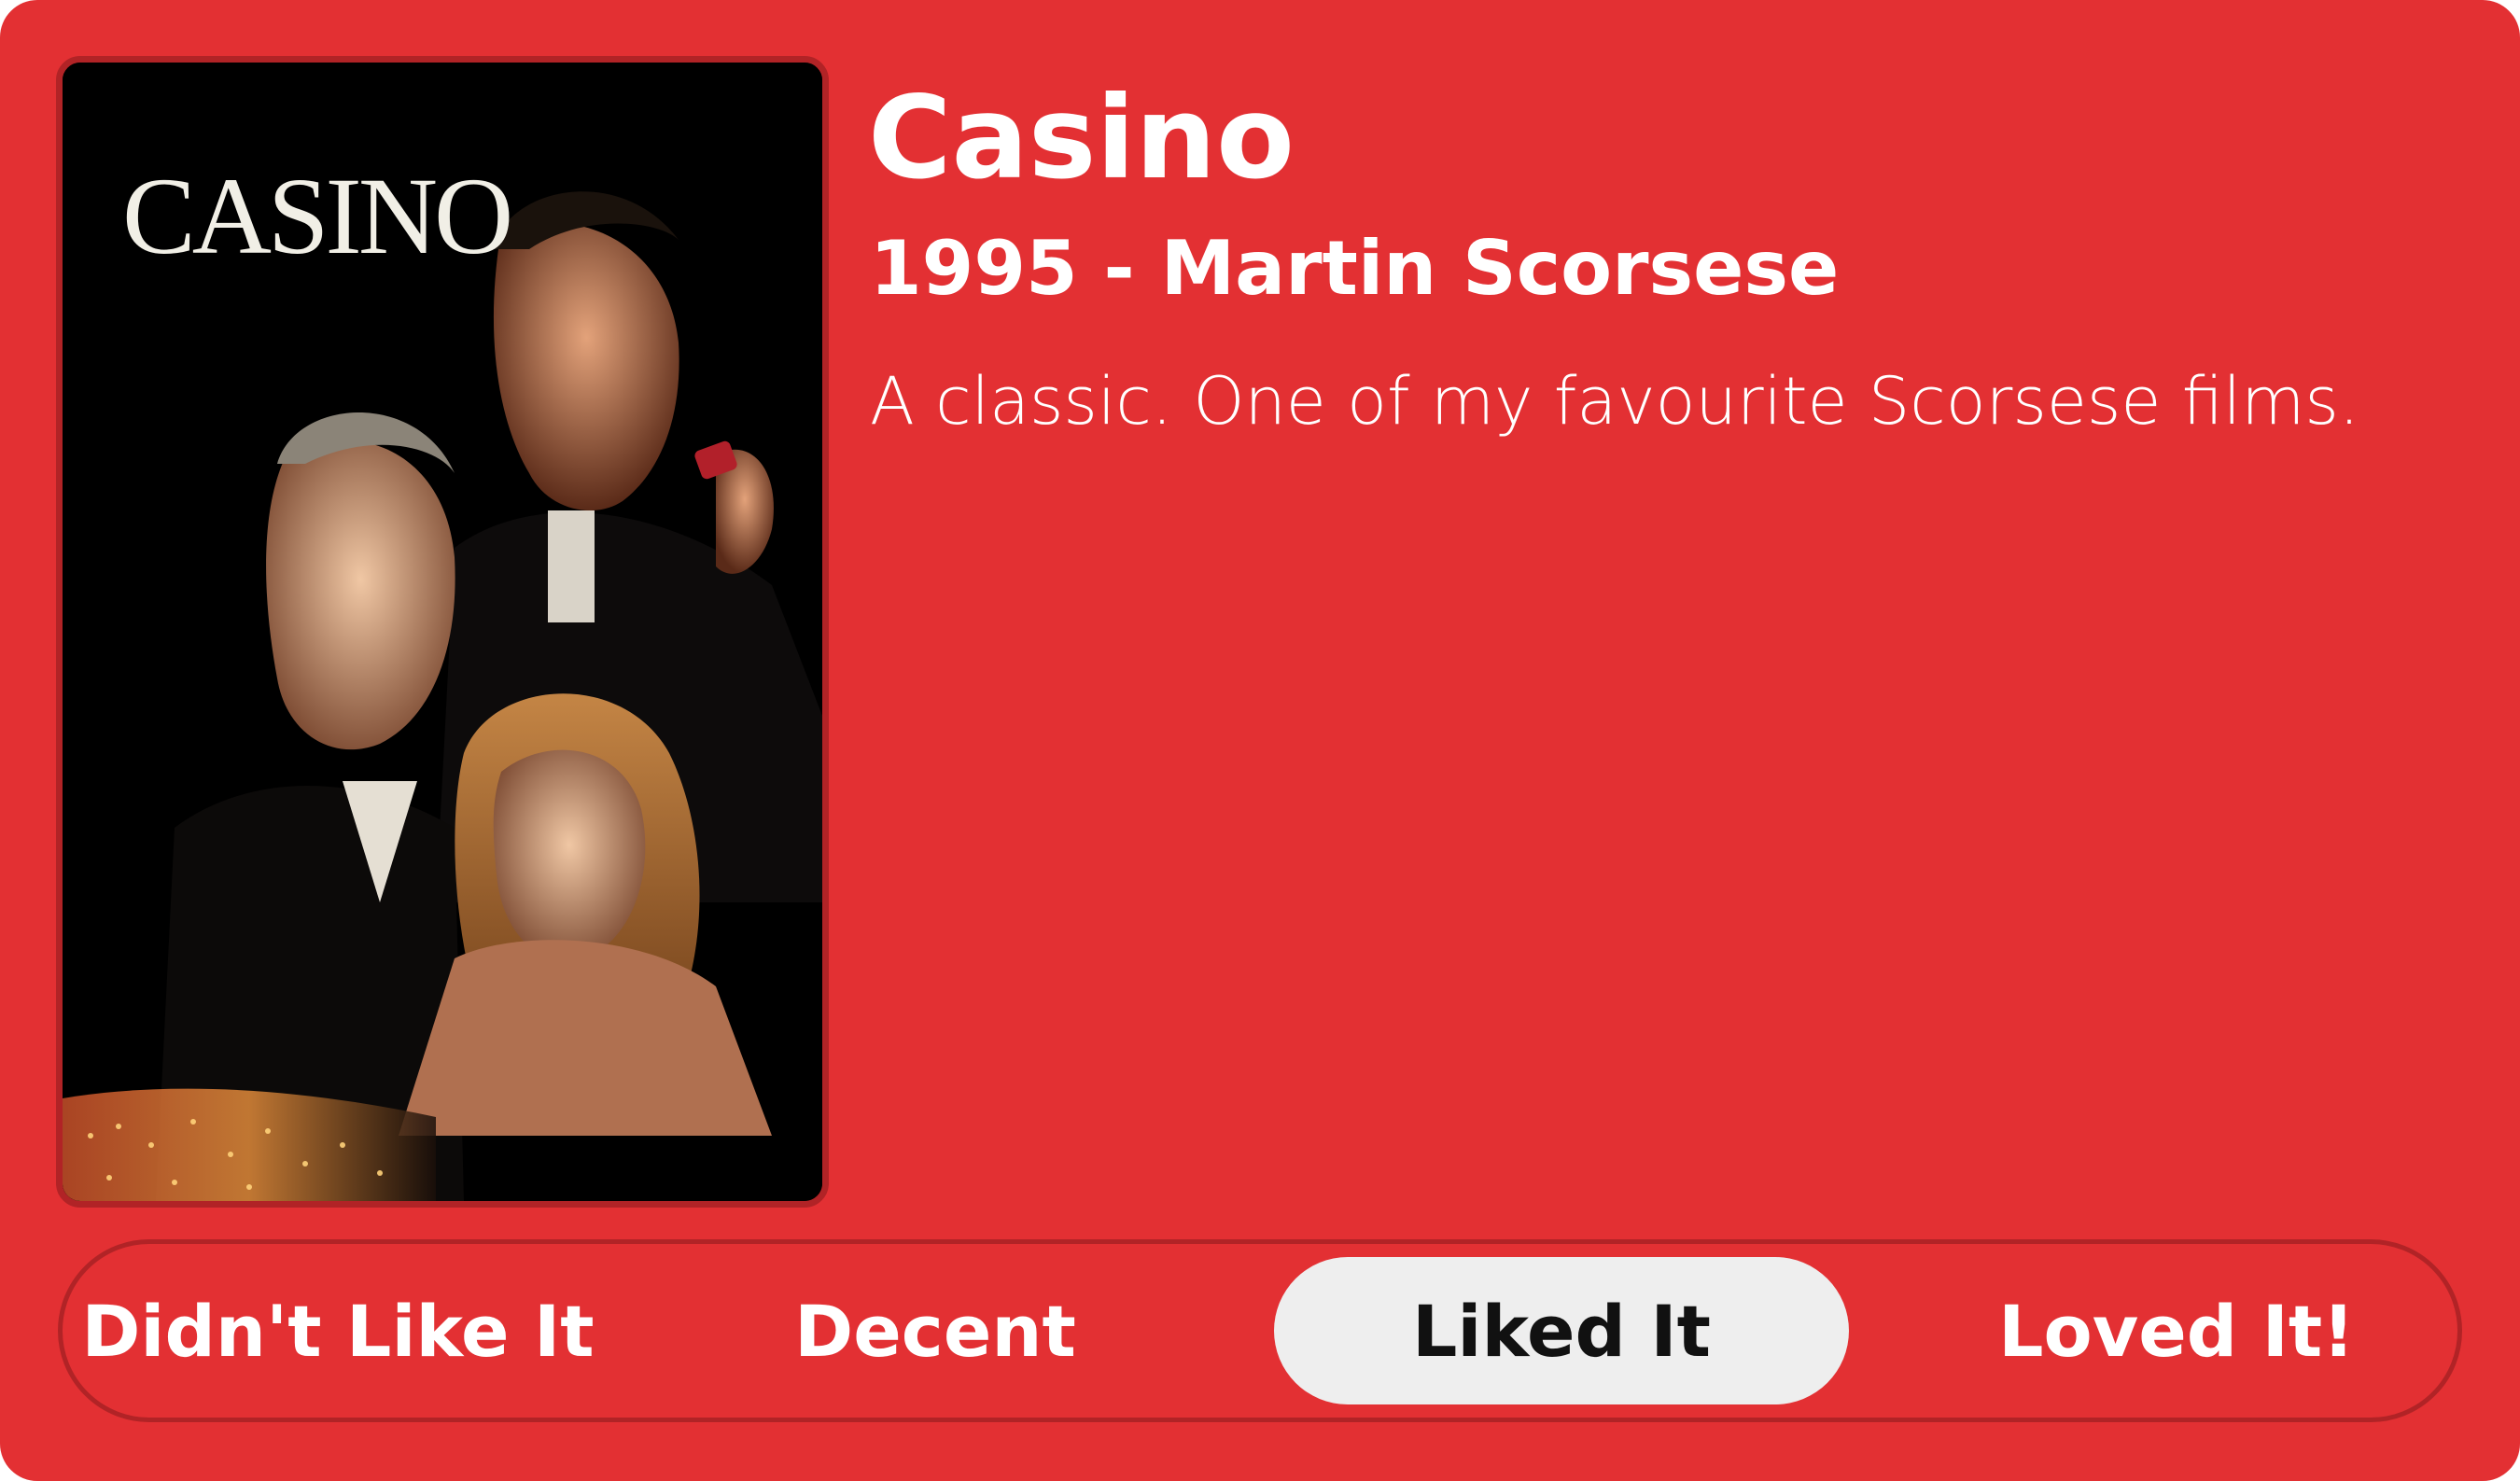 The image size is (2520, 1481). What do you see at coordinates (1260, 1330) in the screenshot?
I see `rating-selector: Didn't Like It Decent Liked It Loved It!` at bounding box center [1260, 1330].